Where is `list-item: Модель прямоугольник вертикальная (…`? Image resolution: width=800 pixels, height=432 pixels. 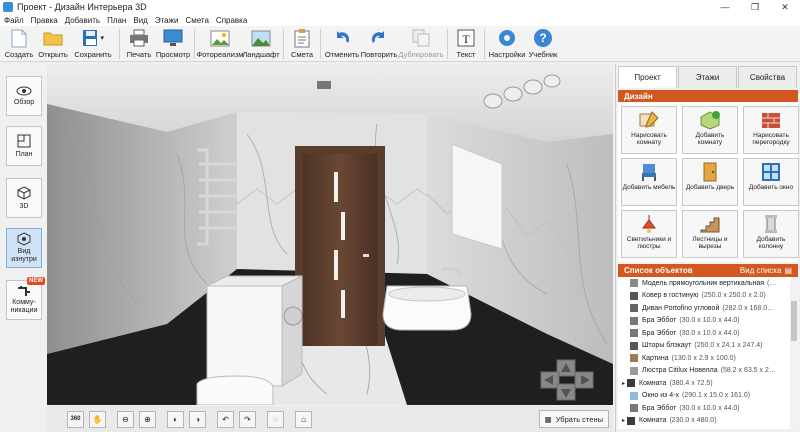
list-item: Модель прямоугольник вертикальная (… is located at coordinates (708, 283).